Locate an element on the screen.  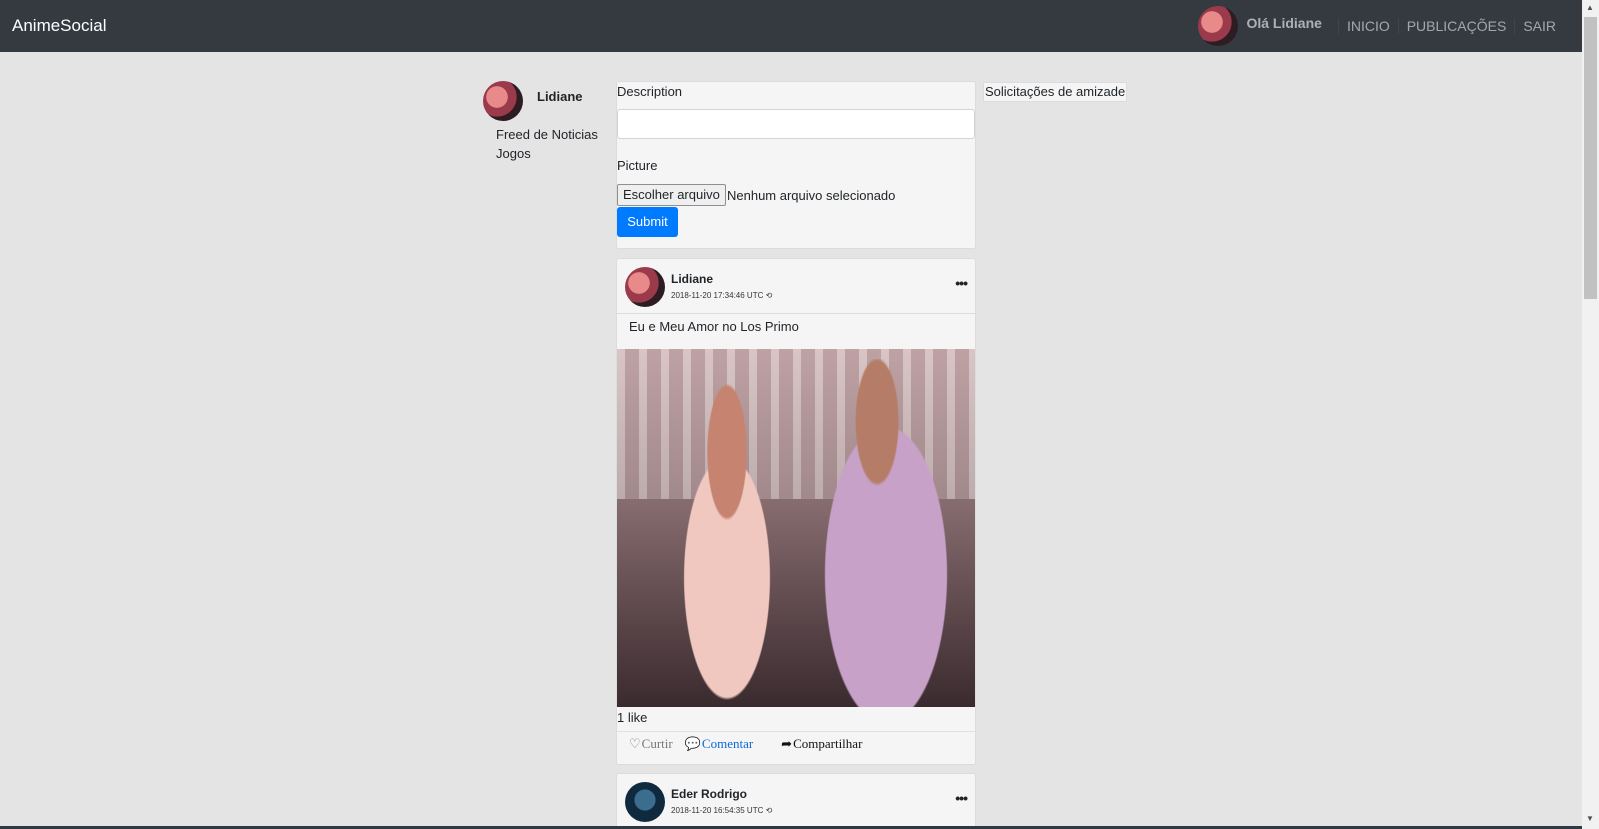
heart-icon: ♡ is located at coordinates (635, 743).